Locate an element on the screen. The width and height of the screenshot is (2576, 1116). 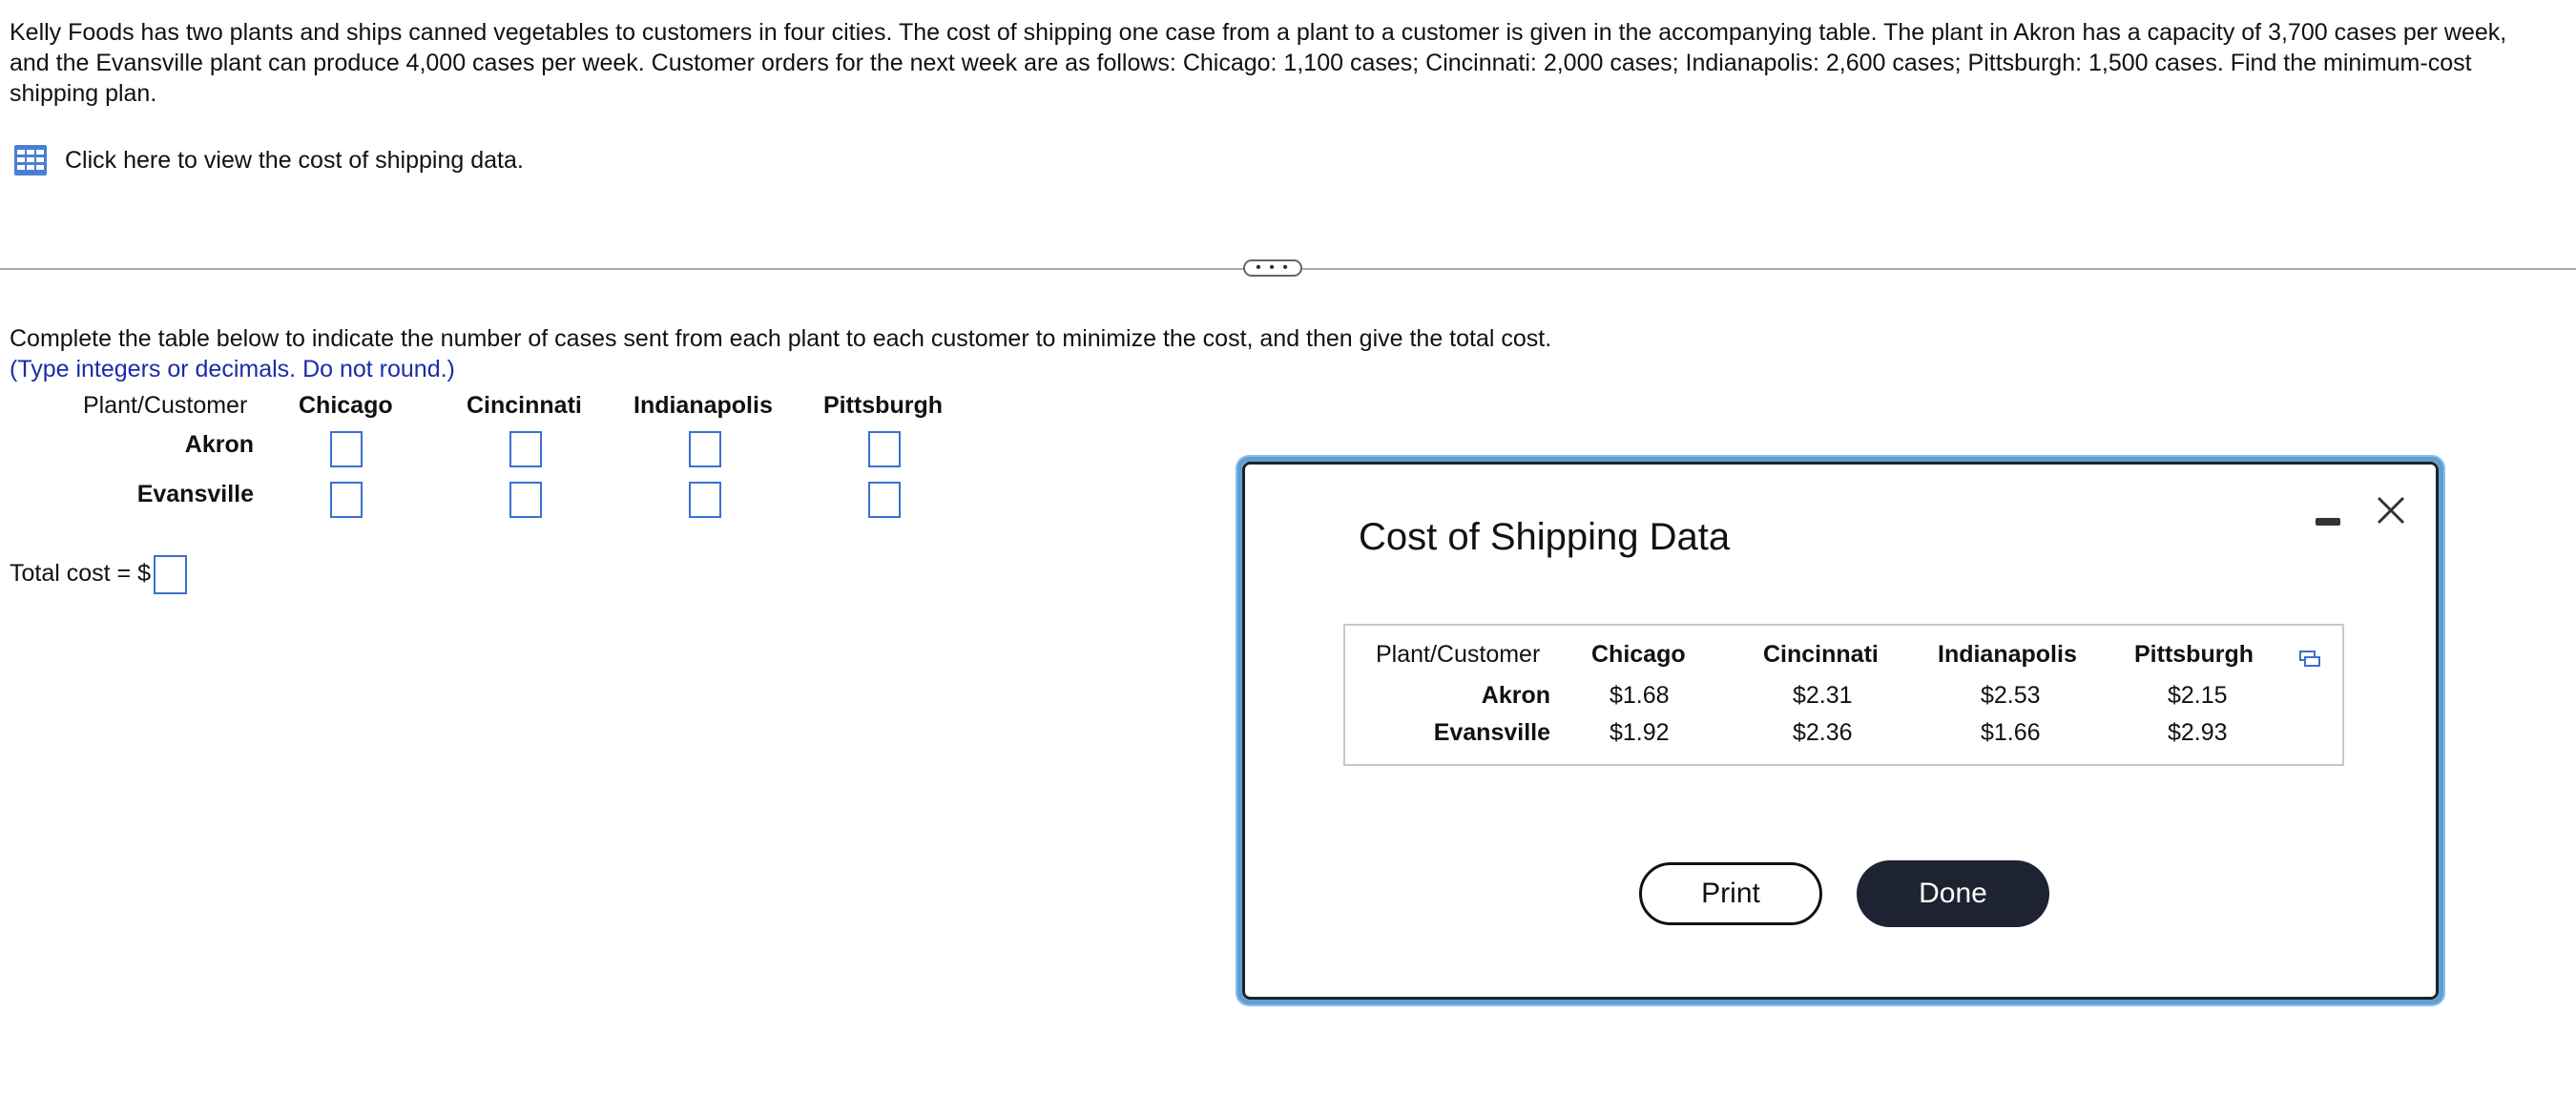
akron-indianapolis-input is located at coordinates (705, 449).